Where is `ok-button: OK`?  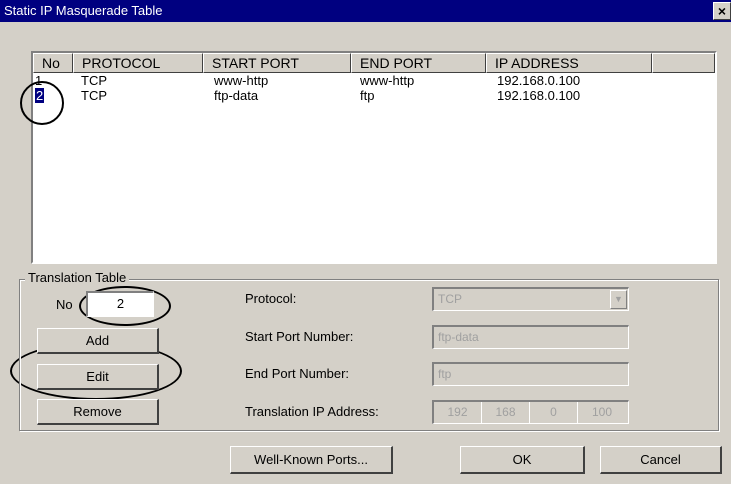
ok-button: OK is located at coordinates (522, 460).